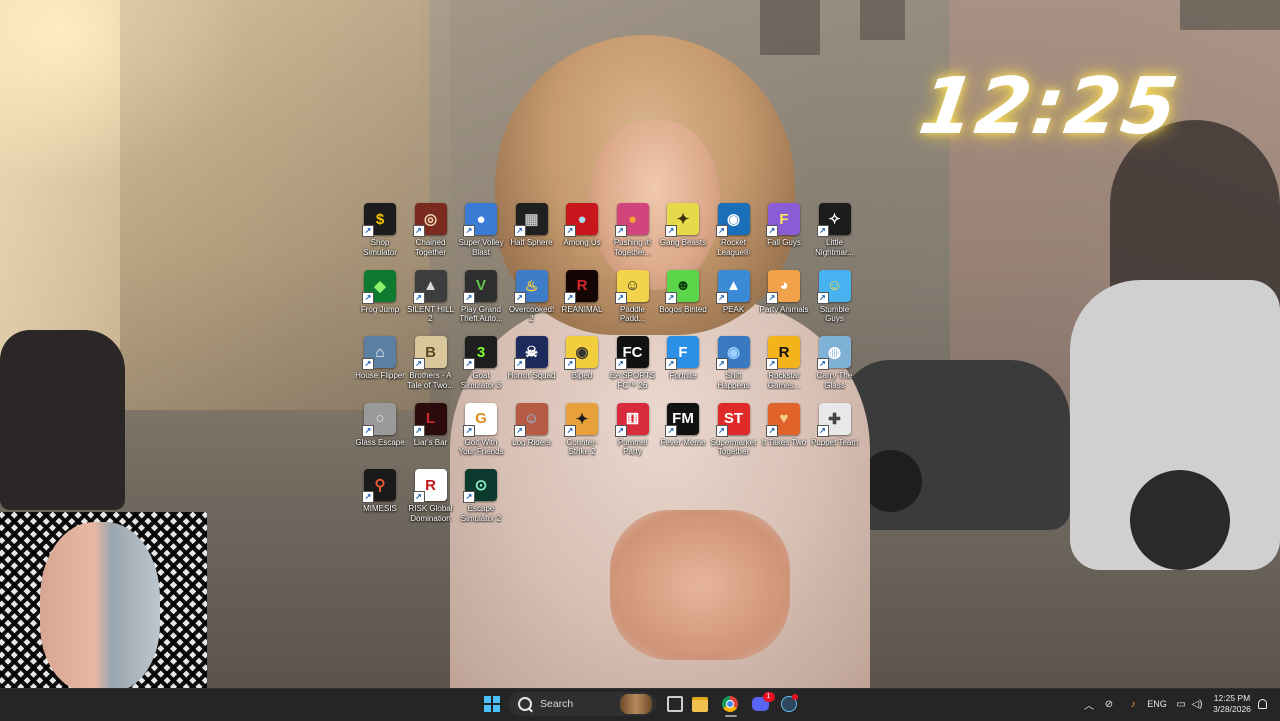 This screenshot has height=721, width=1280. Describe the element at coordinates (430, 442) in the screenshot. I see `desktop-icon-label: Liar's Bar` at that location.